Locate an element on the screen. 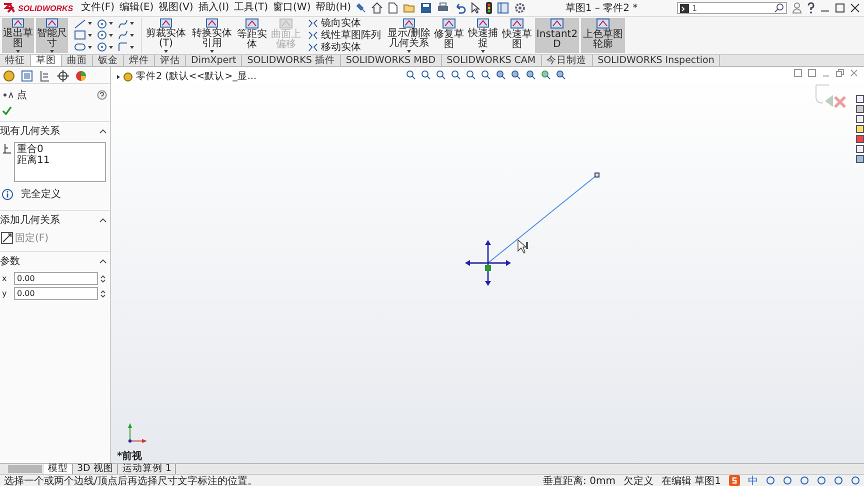  point-drag-arrows-icon is located at coordinates (488, 263).